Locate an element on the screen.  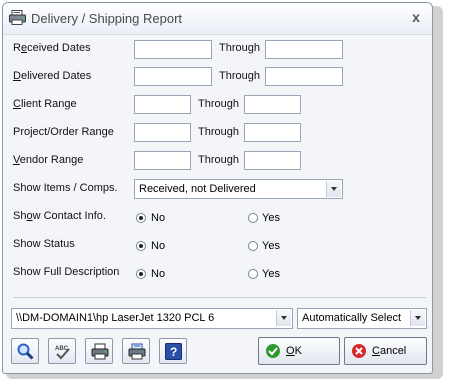
label-part: ancel is located at coordinates (393, 351).